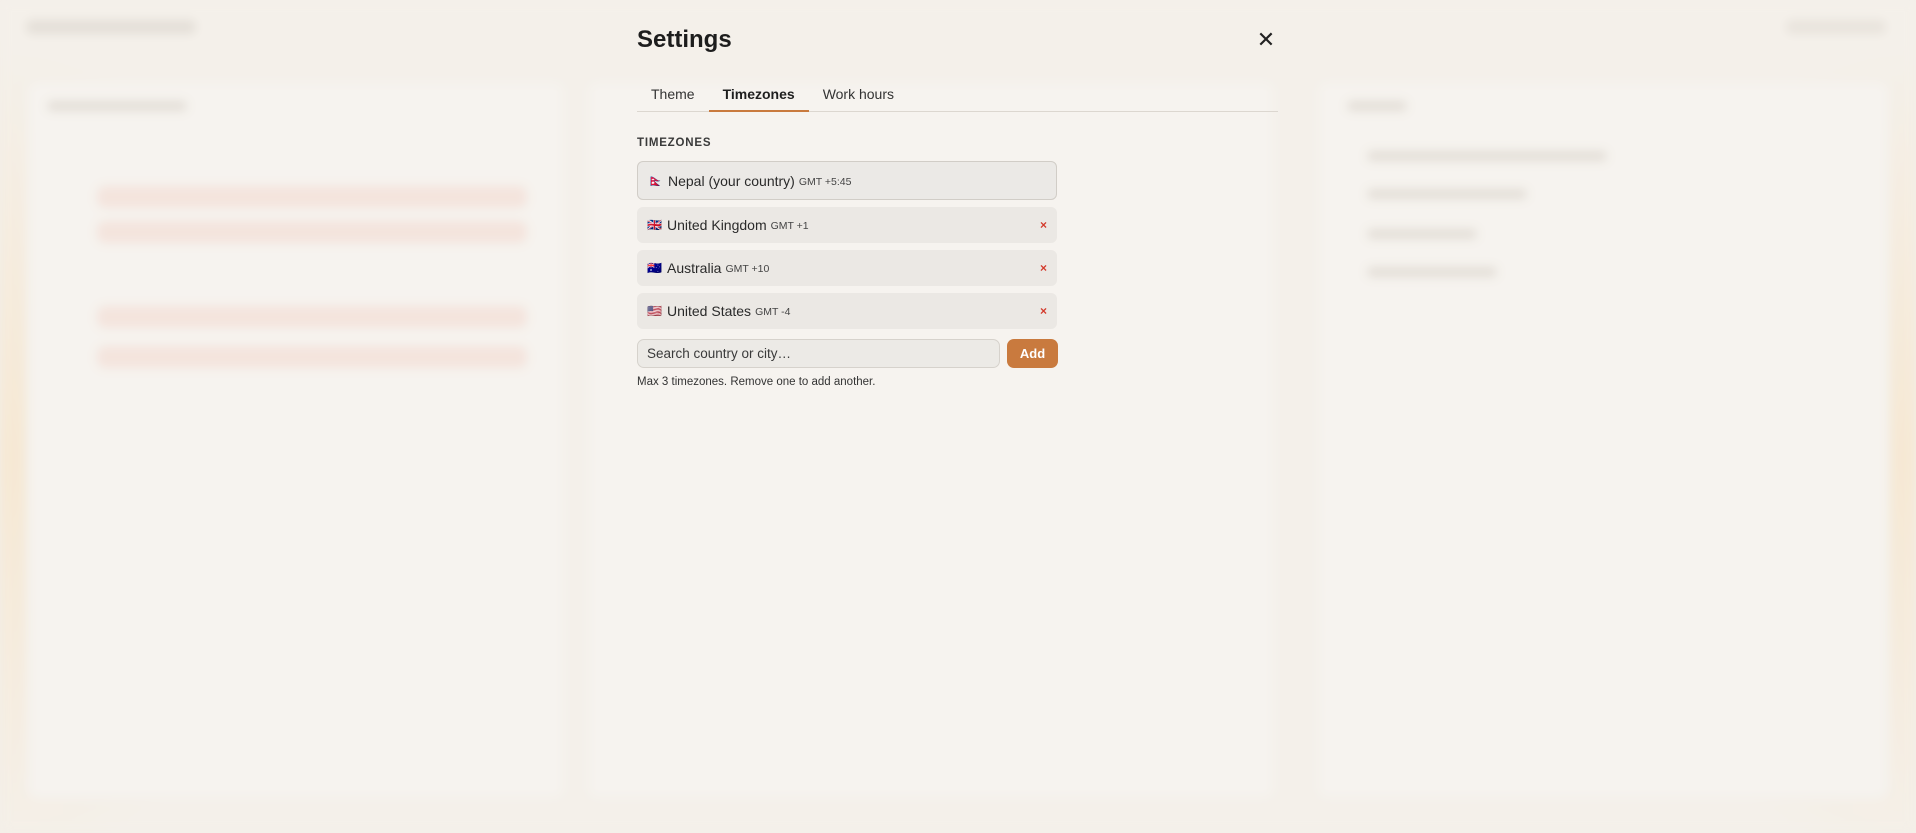 The height and width of the screenshot is (833, 1916). What do you see at coordinates (654, 311) in the screenshot?
I see `us-flag-icon: 🇺🇸` at bounding box center [654, 311].